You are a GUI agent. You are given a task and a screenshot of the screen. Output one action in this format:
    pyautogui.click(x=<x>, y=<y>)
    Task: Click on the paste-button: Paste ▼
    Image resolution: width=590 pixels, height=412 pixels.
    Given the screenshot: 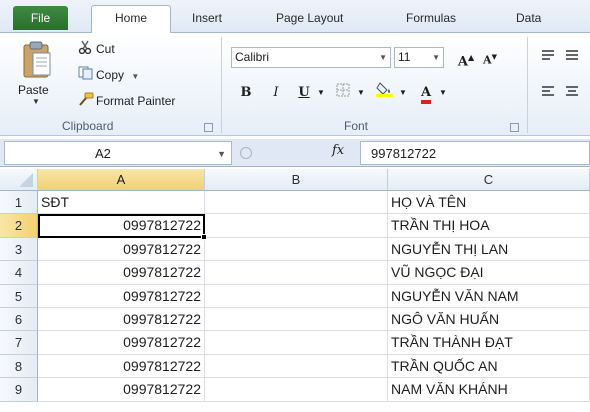 What is the action you would take?
    pyautogui.click(x=37, y=72)
    